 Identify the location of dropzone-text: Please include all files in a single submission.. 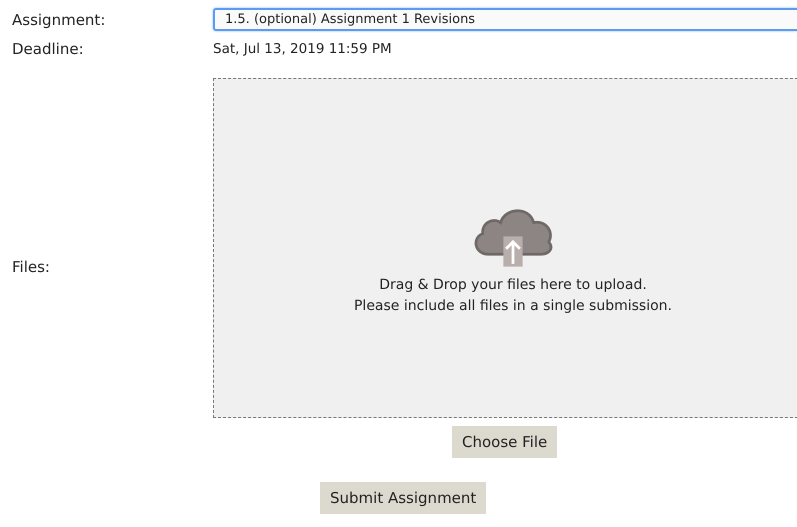
(513, 306).